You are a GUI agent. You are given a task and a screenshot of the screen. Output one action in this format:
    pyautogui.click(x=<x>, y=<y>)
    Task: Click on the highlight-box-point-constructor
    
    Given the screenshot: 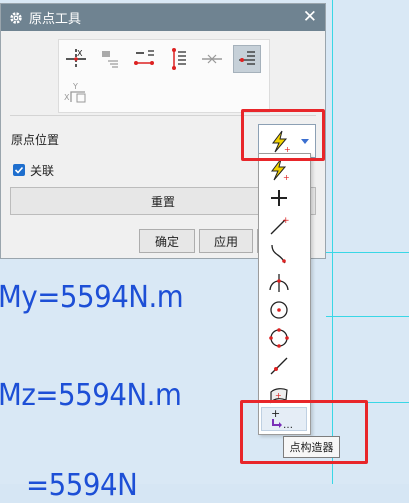 What is the action you would take?
    pyautogui.click(x=304, y=432)
    